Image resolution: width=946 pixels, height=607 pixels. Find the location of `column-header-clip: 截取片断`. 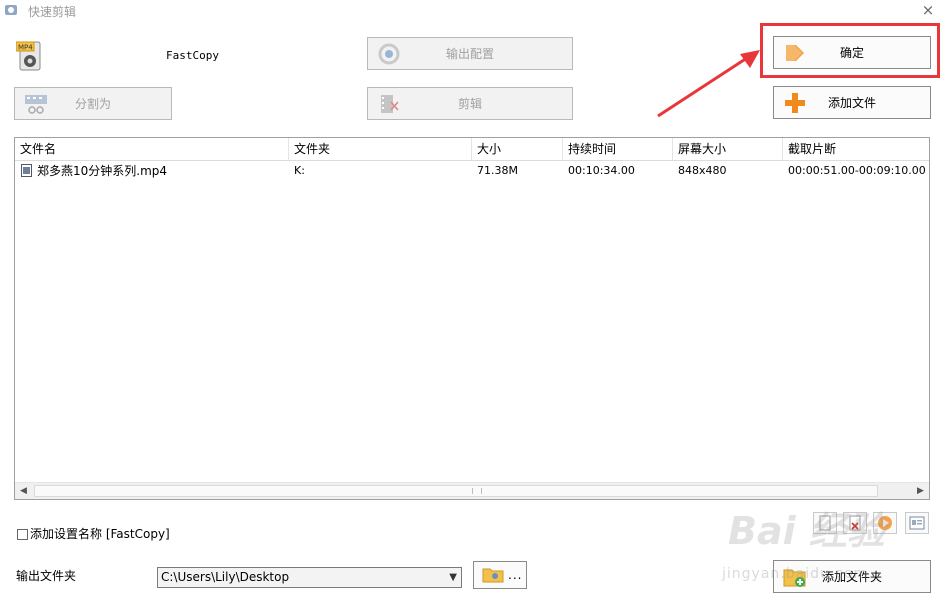

column-header-clip: 截取片断 is located at coordinates (856, 149).